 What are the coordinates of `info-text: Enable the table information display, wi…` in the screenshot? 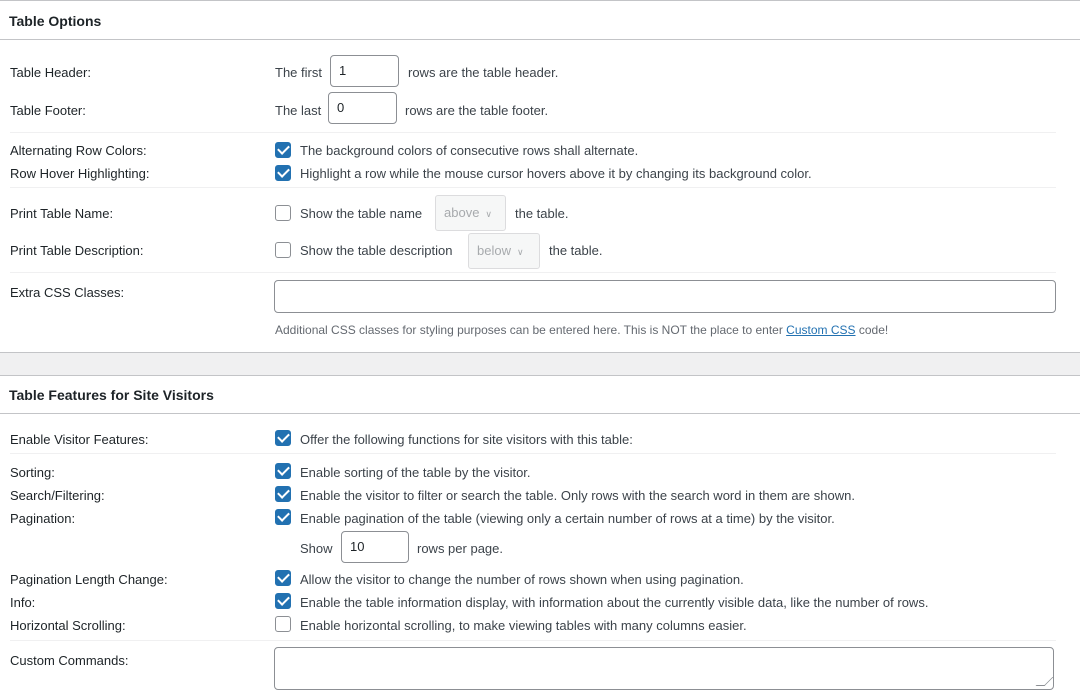 It's located at (614, 602).